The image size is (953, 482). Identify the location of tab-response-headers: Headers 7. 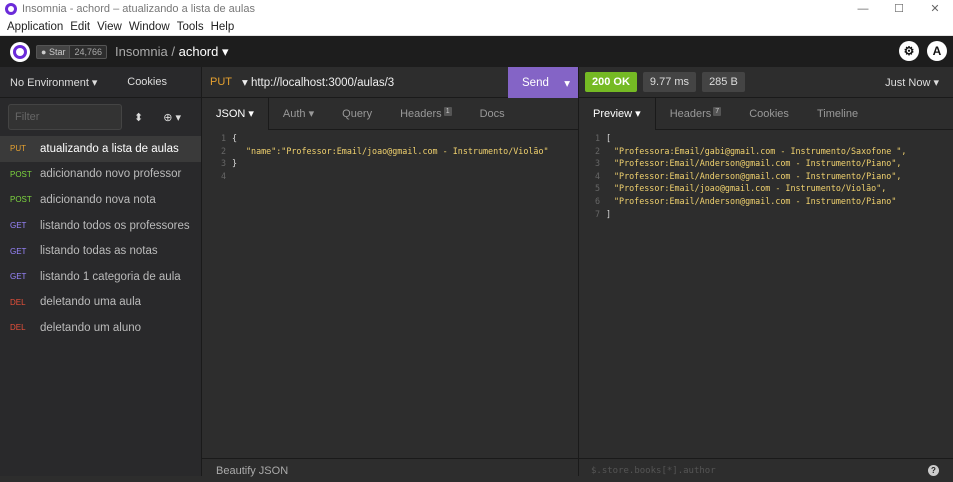
(695, 114).